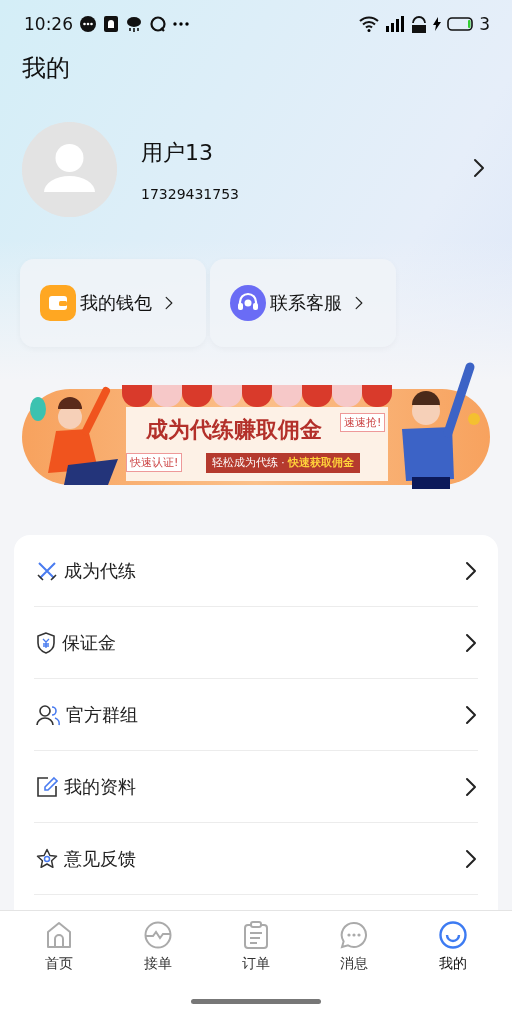 Image resolution: width=512 pixels, height=1024 pixels. I want to click on home-icon, so click(59, 935).